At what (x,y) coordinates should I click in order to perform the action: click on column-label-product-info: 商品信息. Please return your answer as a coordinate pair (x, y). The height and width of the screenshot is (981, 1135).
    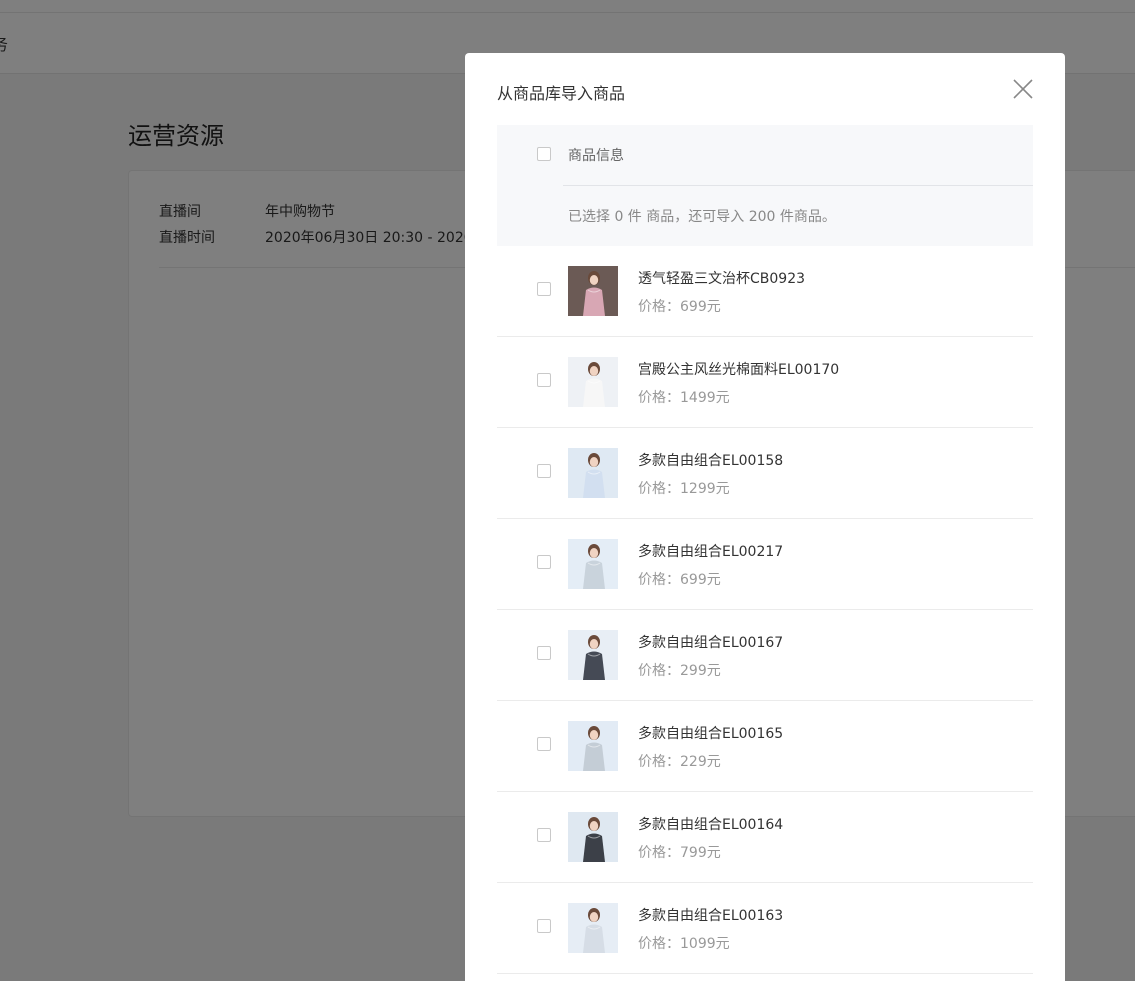
    Looking at the image, I should click on (596, 156).